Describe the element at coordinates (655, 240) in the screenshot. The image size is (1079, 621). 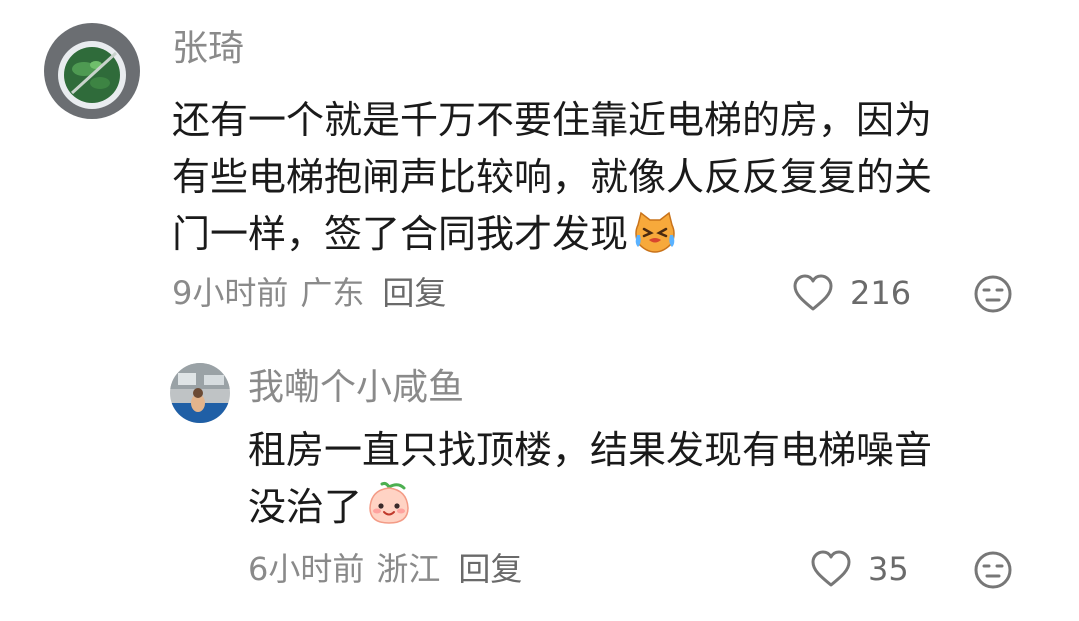
I see `crying-cat-emoji` at that location.